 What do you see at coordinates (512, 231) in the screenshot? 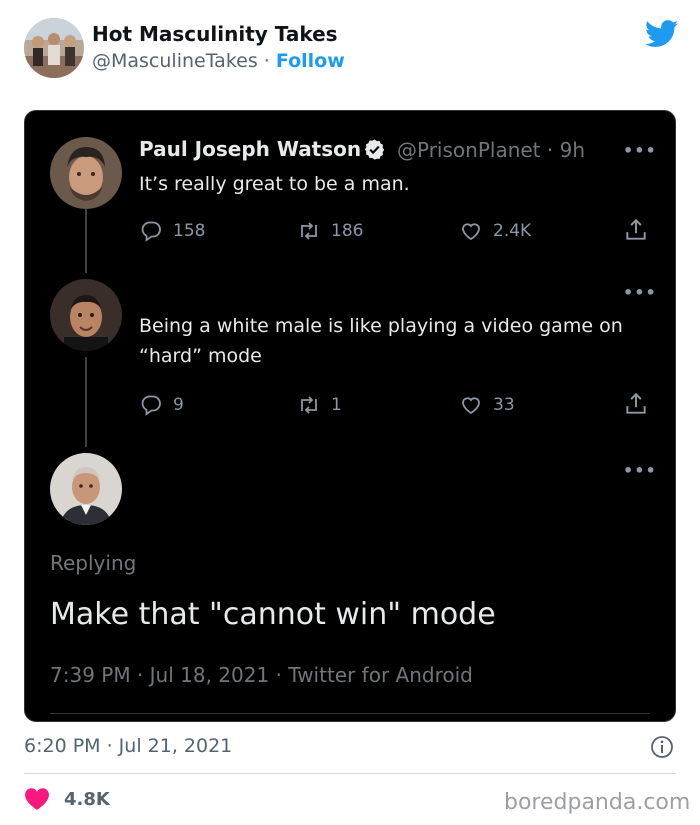
I see `like-count: 2.4K` at bounding box center [512, 231].